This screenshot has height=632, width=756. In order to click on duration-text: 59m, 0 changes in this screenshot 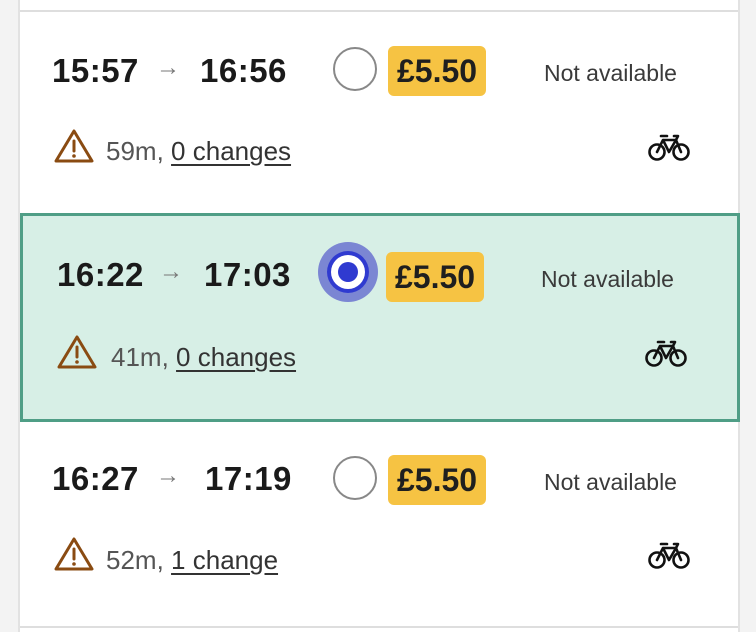, I will do `click(198, 151)`.